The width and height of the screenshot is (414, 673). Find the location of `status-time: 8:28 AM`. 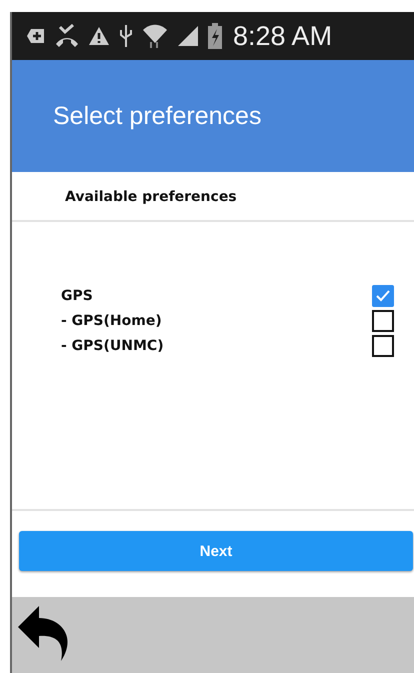

status-time: 8:28 AM is located at coordinates (282, 36).